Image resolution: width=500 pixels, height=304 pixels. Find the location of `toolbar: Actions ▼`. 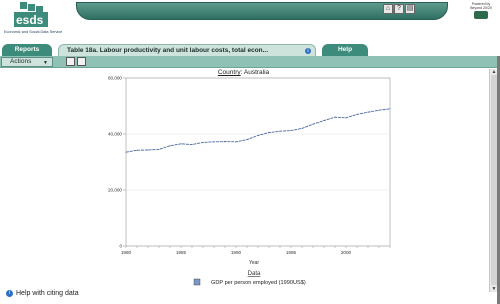

toolbar: Actions ▼ is located at coordinates (250, 62).